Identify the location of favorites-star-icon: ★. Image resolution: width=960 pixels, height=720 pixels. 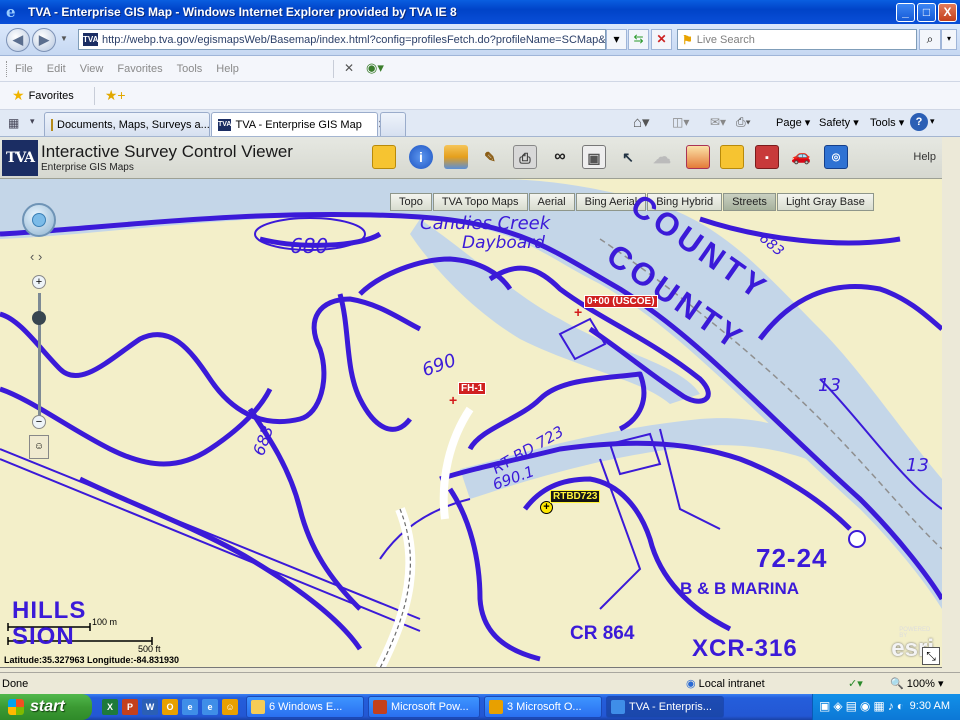
(18, 95).